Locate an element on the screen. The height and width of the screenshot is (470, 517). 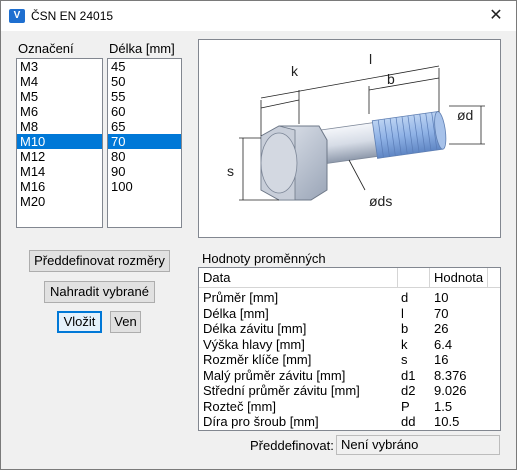
table-row: Délka [mm] l 70 is located at coordinates (349, 313).